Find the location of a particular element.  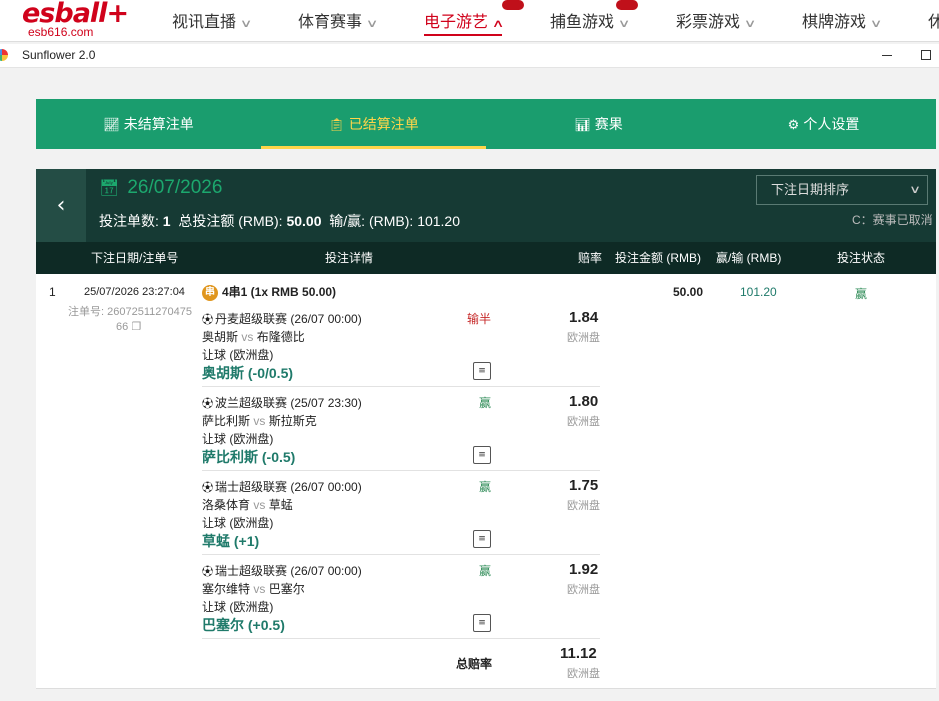

col-date: 下注日期/注单号 is located at coordinates (135, 258).